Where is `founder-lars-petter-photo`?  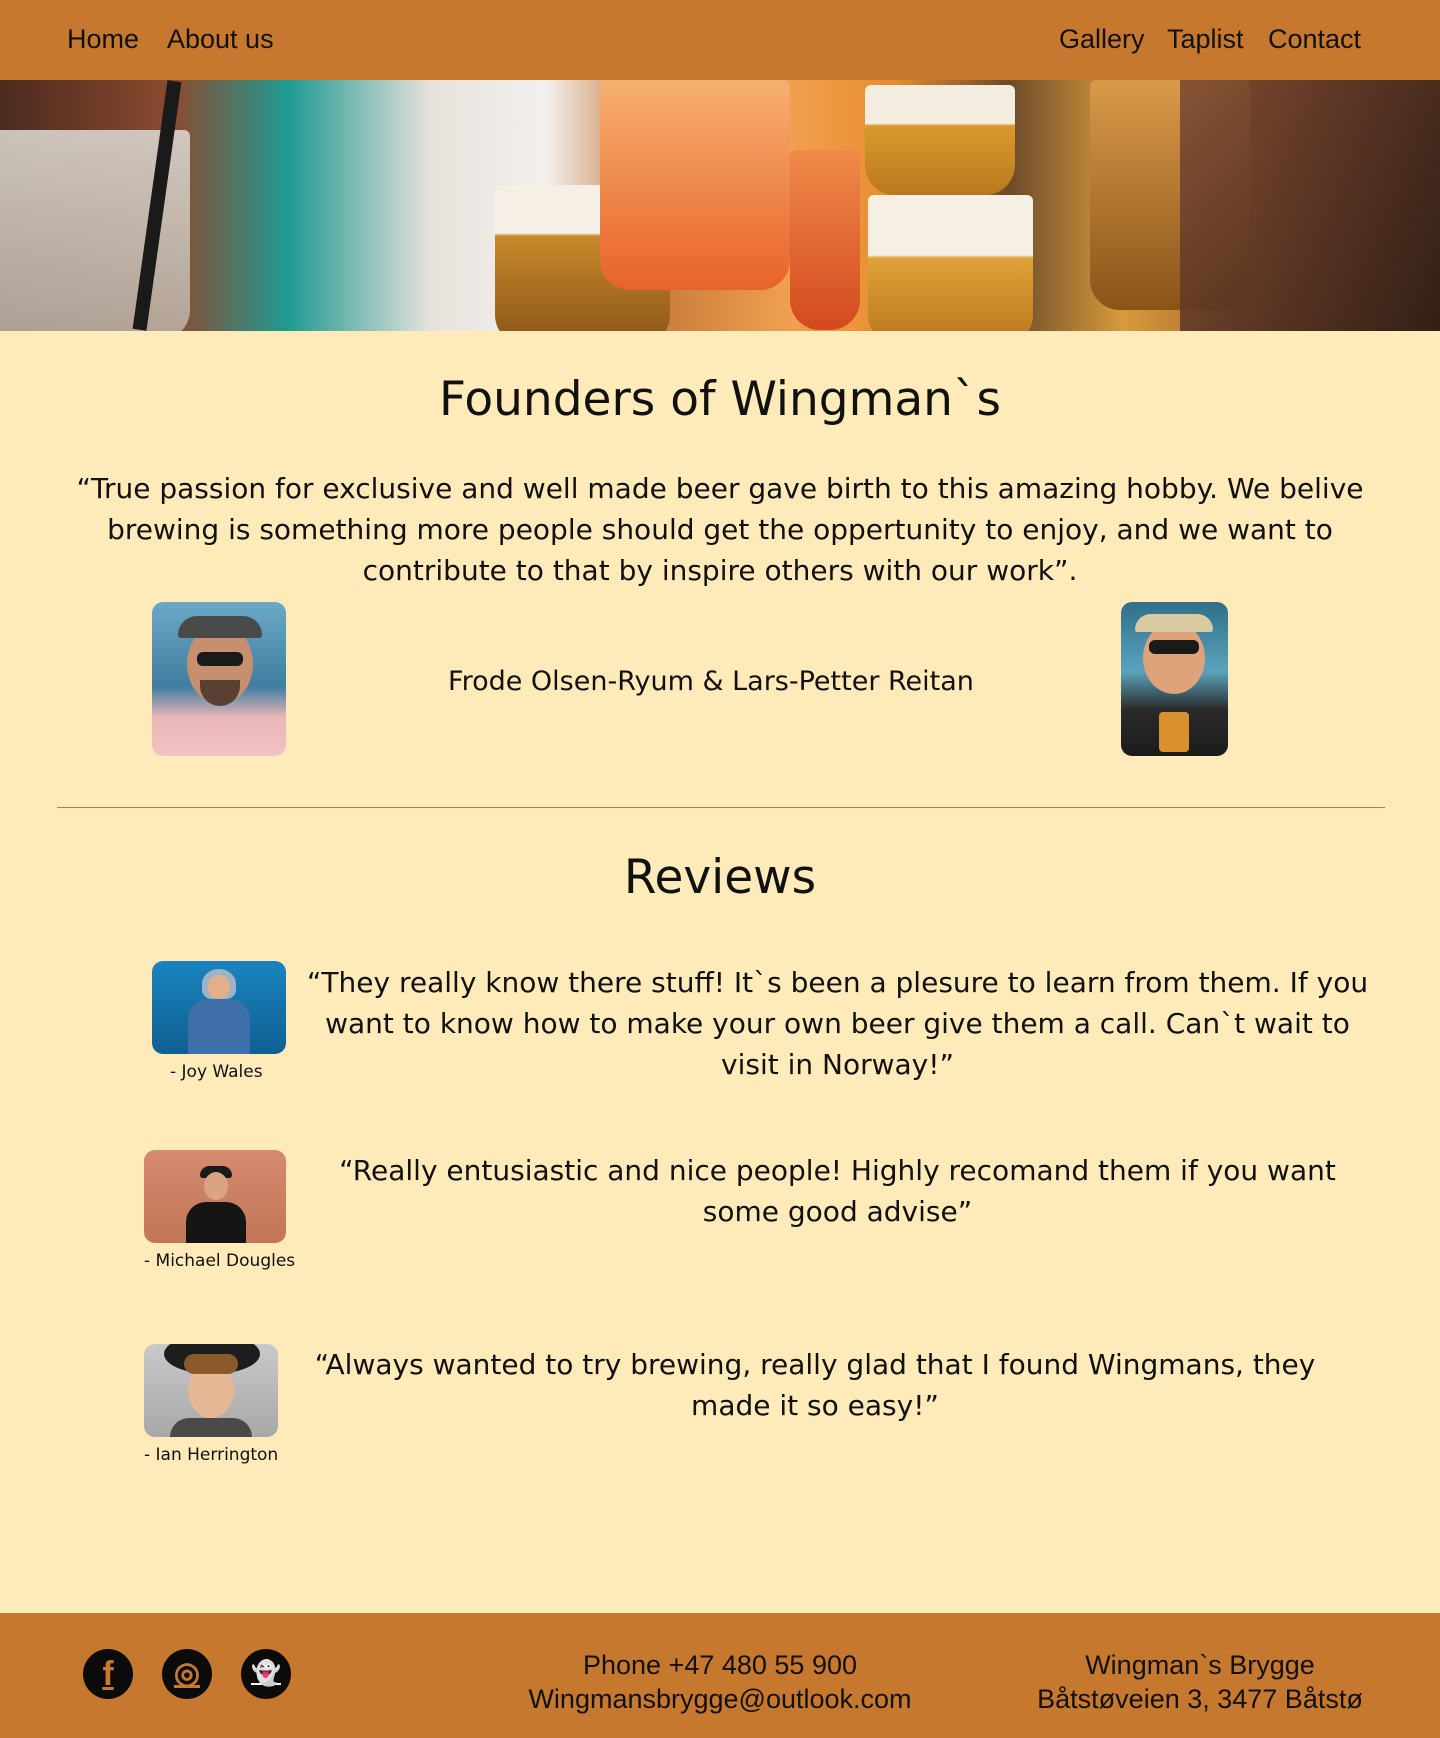
founder-lars-petter-photo is located at coordinates (1174, 679).